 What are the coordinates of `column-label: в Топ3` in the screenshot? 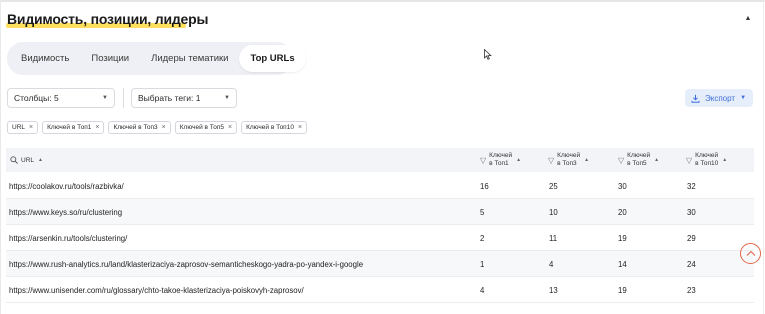 It's located at (567, 163).